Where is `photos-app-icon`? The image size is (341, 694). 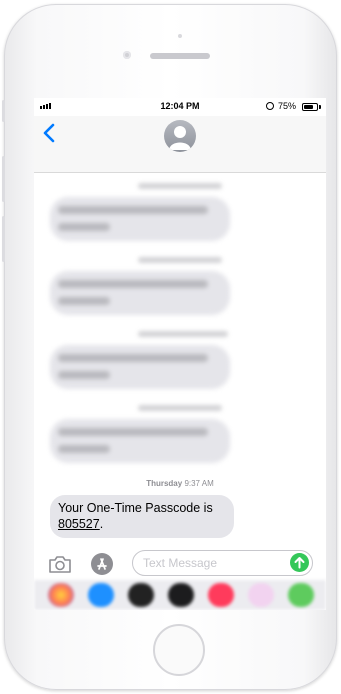 photos-app-icon is located at coordinates (61, 595).